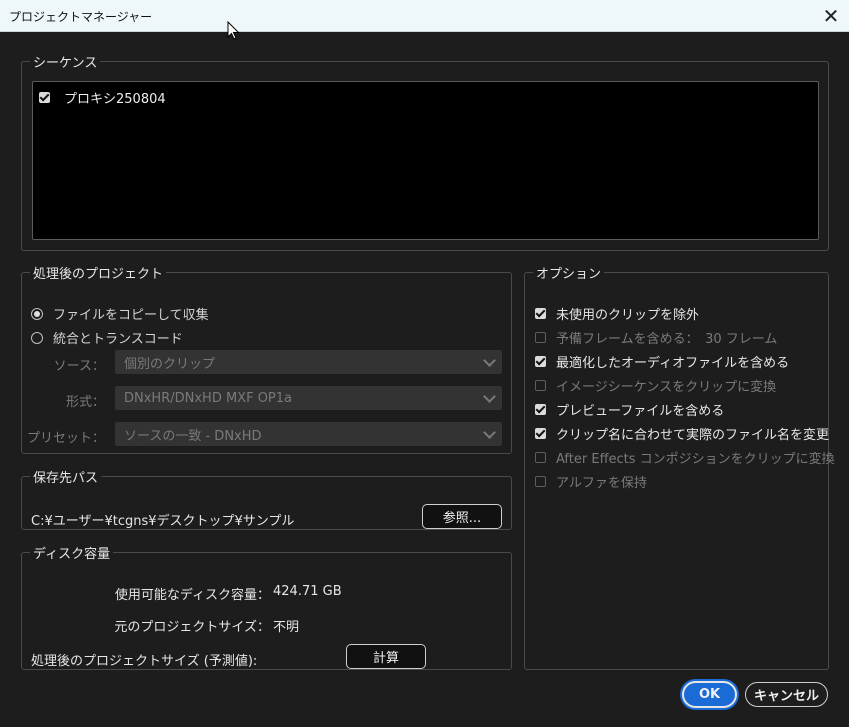 This screenshot has height=727, width=849. I want to click on option-label: 最適化したオーディオファイルを含める, so click(673, 363).